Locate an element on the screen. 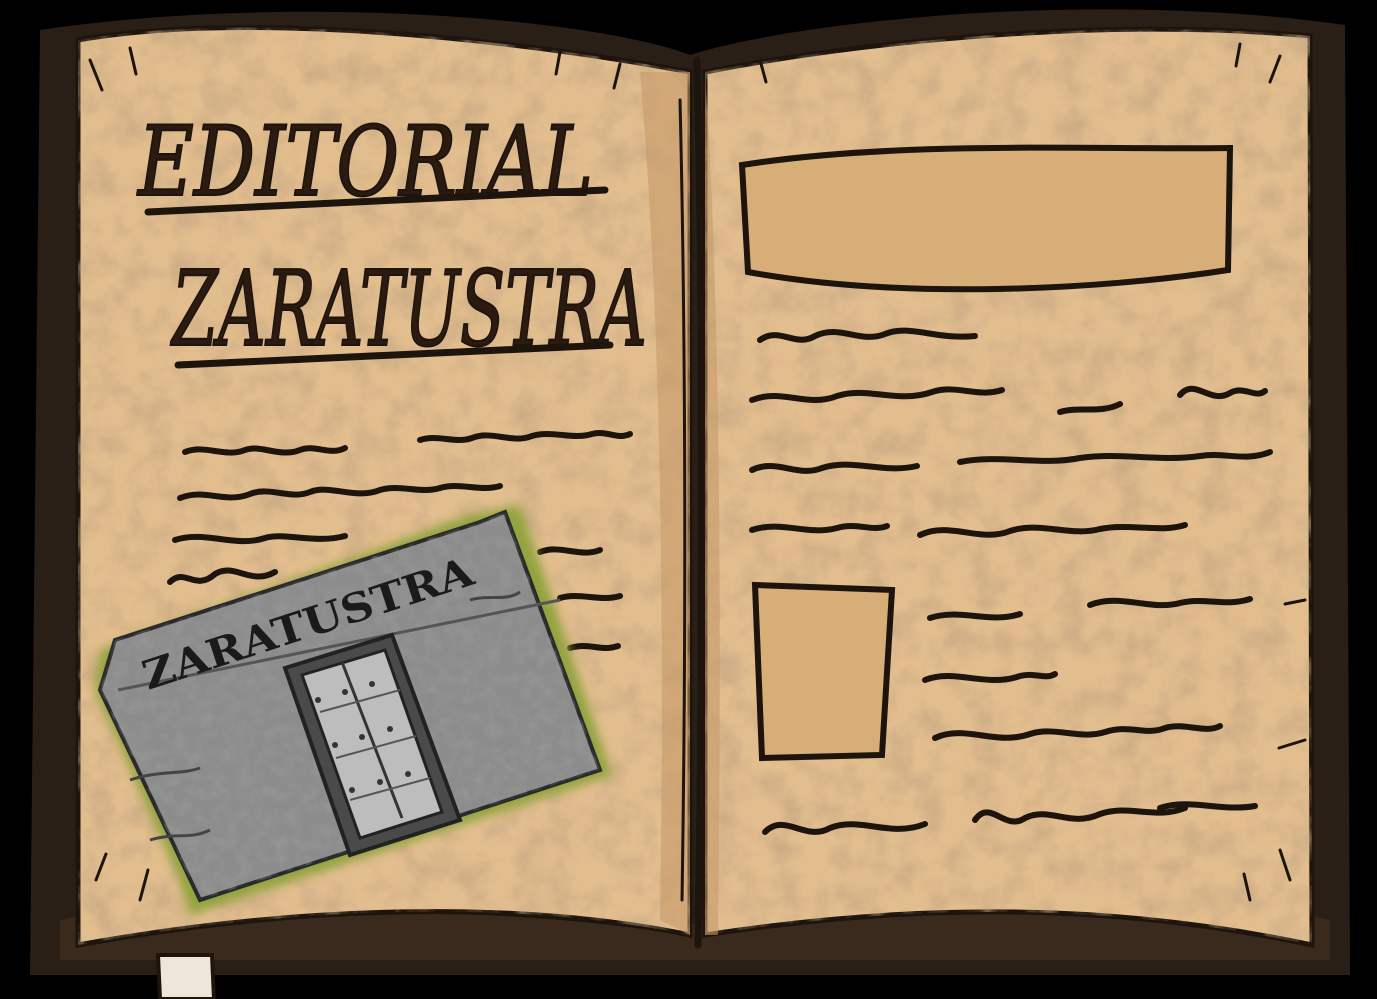 The image size is (1377, 999). right-page-banner is located at coordinates (986, 218).